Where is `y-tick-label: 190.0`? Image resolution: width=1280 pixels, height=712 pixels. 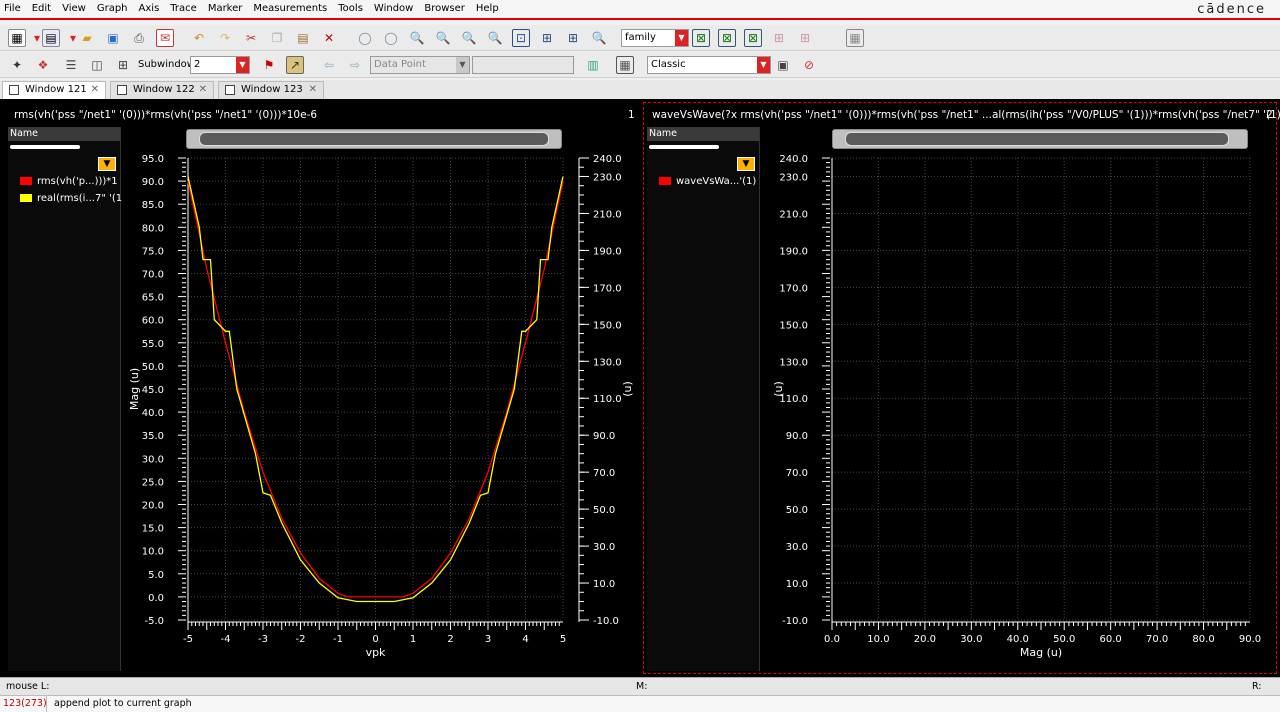 y-tick-label: 190.0 is located at coordinates (793, 251).